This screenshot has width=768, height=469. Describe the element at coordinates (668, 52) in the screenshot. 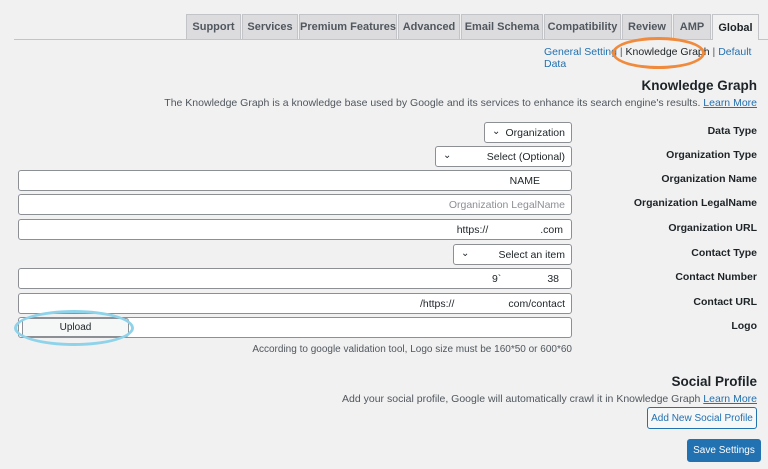

I see `subnav-knowledge-graph: Knowledge Graph` at that location.